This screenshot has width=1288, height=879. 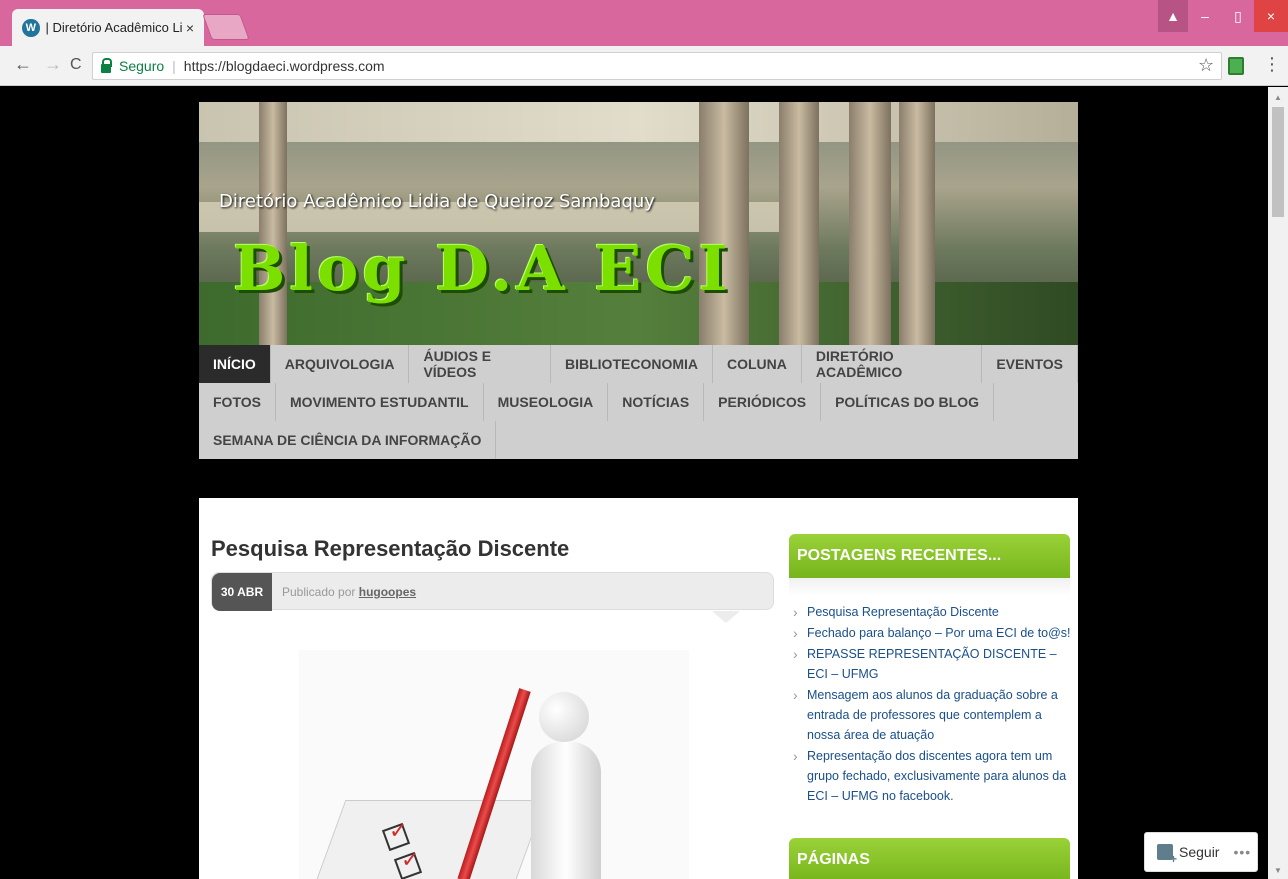 I want to click on figure-body-graphic, so click(x=566, y=810).